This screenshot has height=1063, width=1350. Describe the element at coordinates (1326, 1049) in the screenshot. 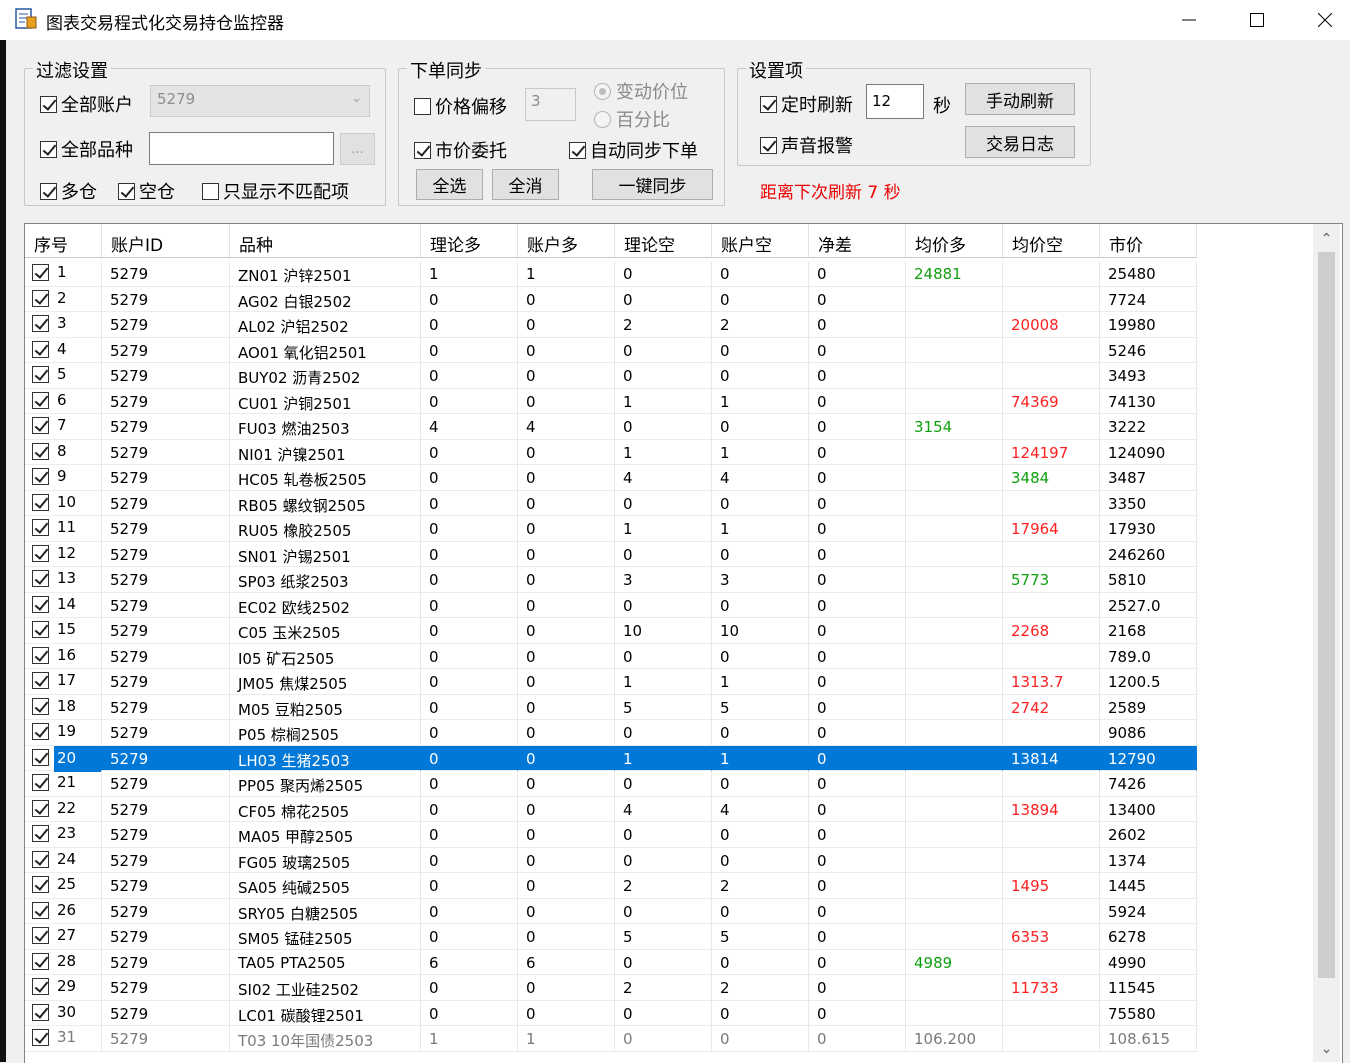

I see `scroll-down-icon: ⌄` at that location.